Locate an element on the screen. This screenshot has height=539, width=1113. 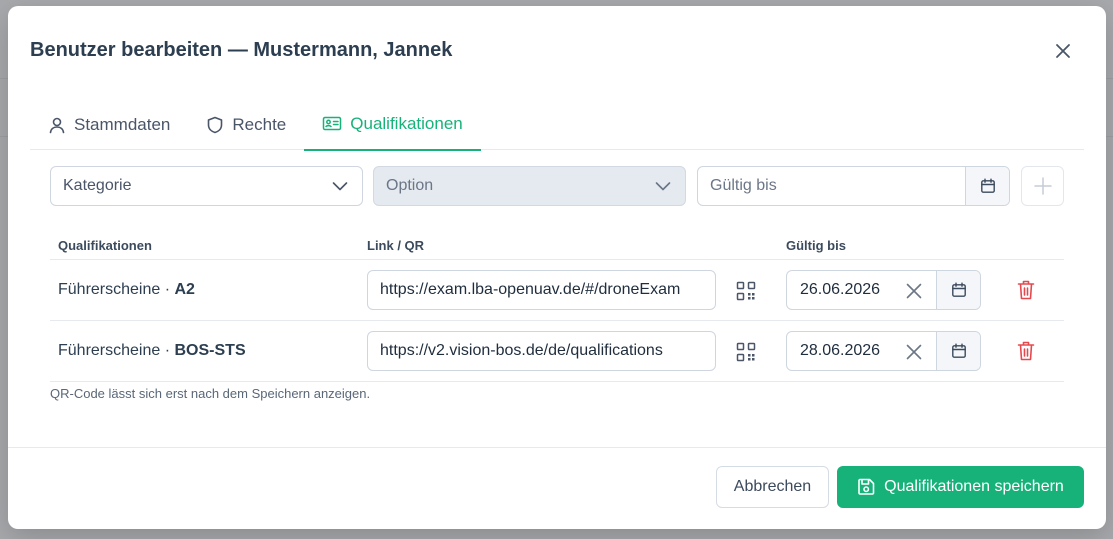
qualification-name: Führerscheine · A2 is located at coordinates (126, 290).